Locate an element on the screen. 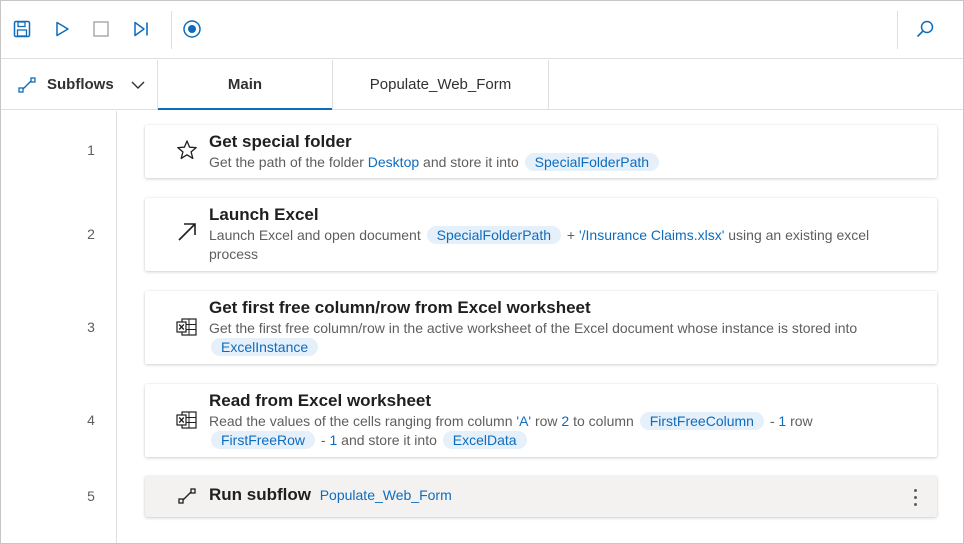 This screenshot has width=964, height=544. desc-text: Launch Excel and open document is located at coordinates (317, 235).